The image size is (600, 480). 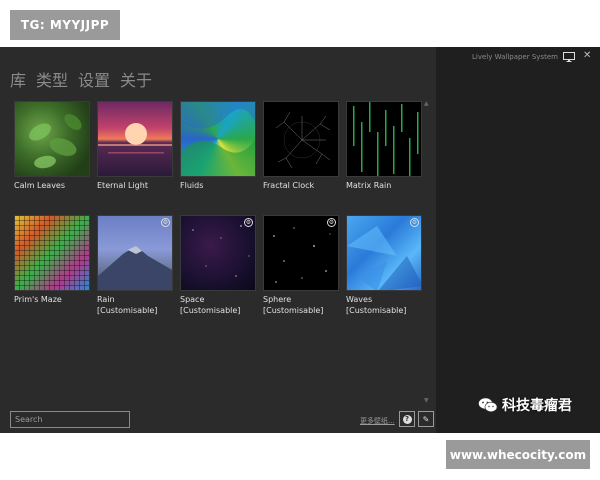 I want to click on mountain-art, so click(x=135, y=268).